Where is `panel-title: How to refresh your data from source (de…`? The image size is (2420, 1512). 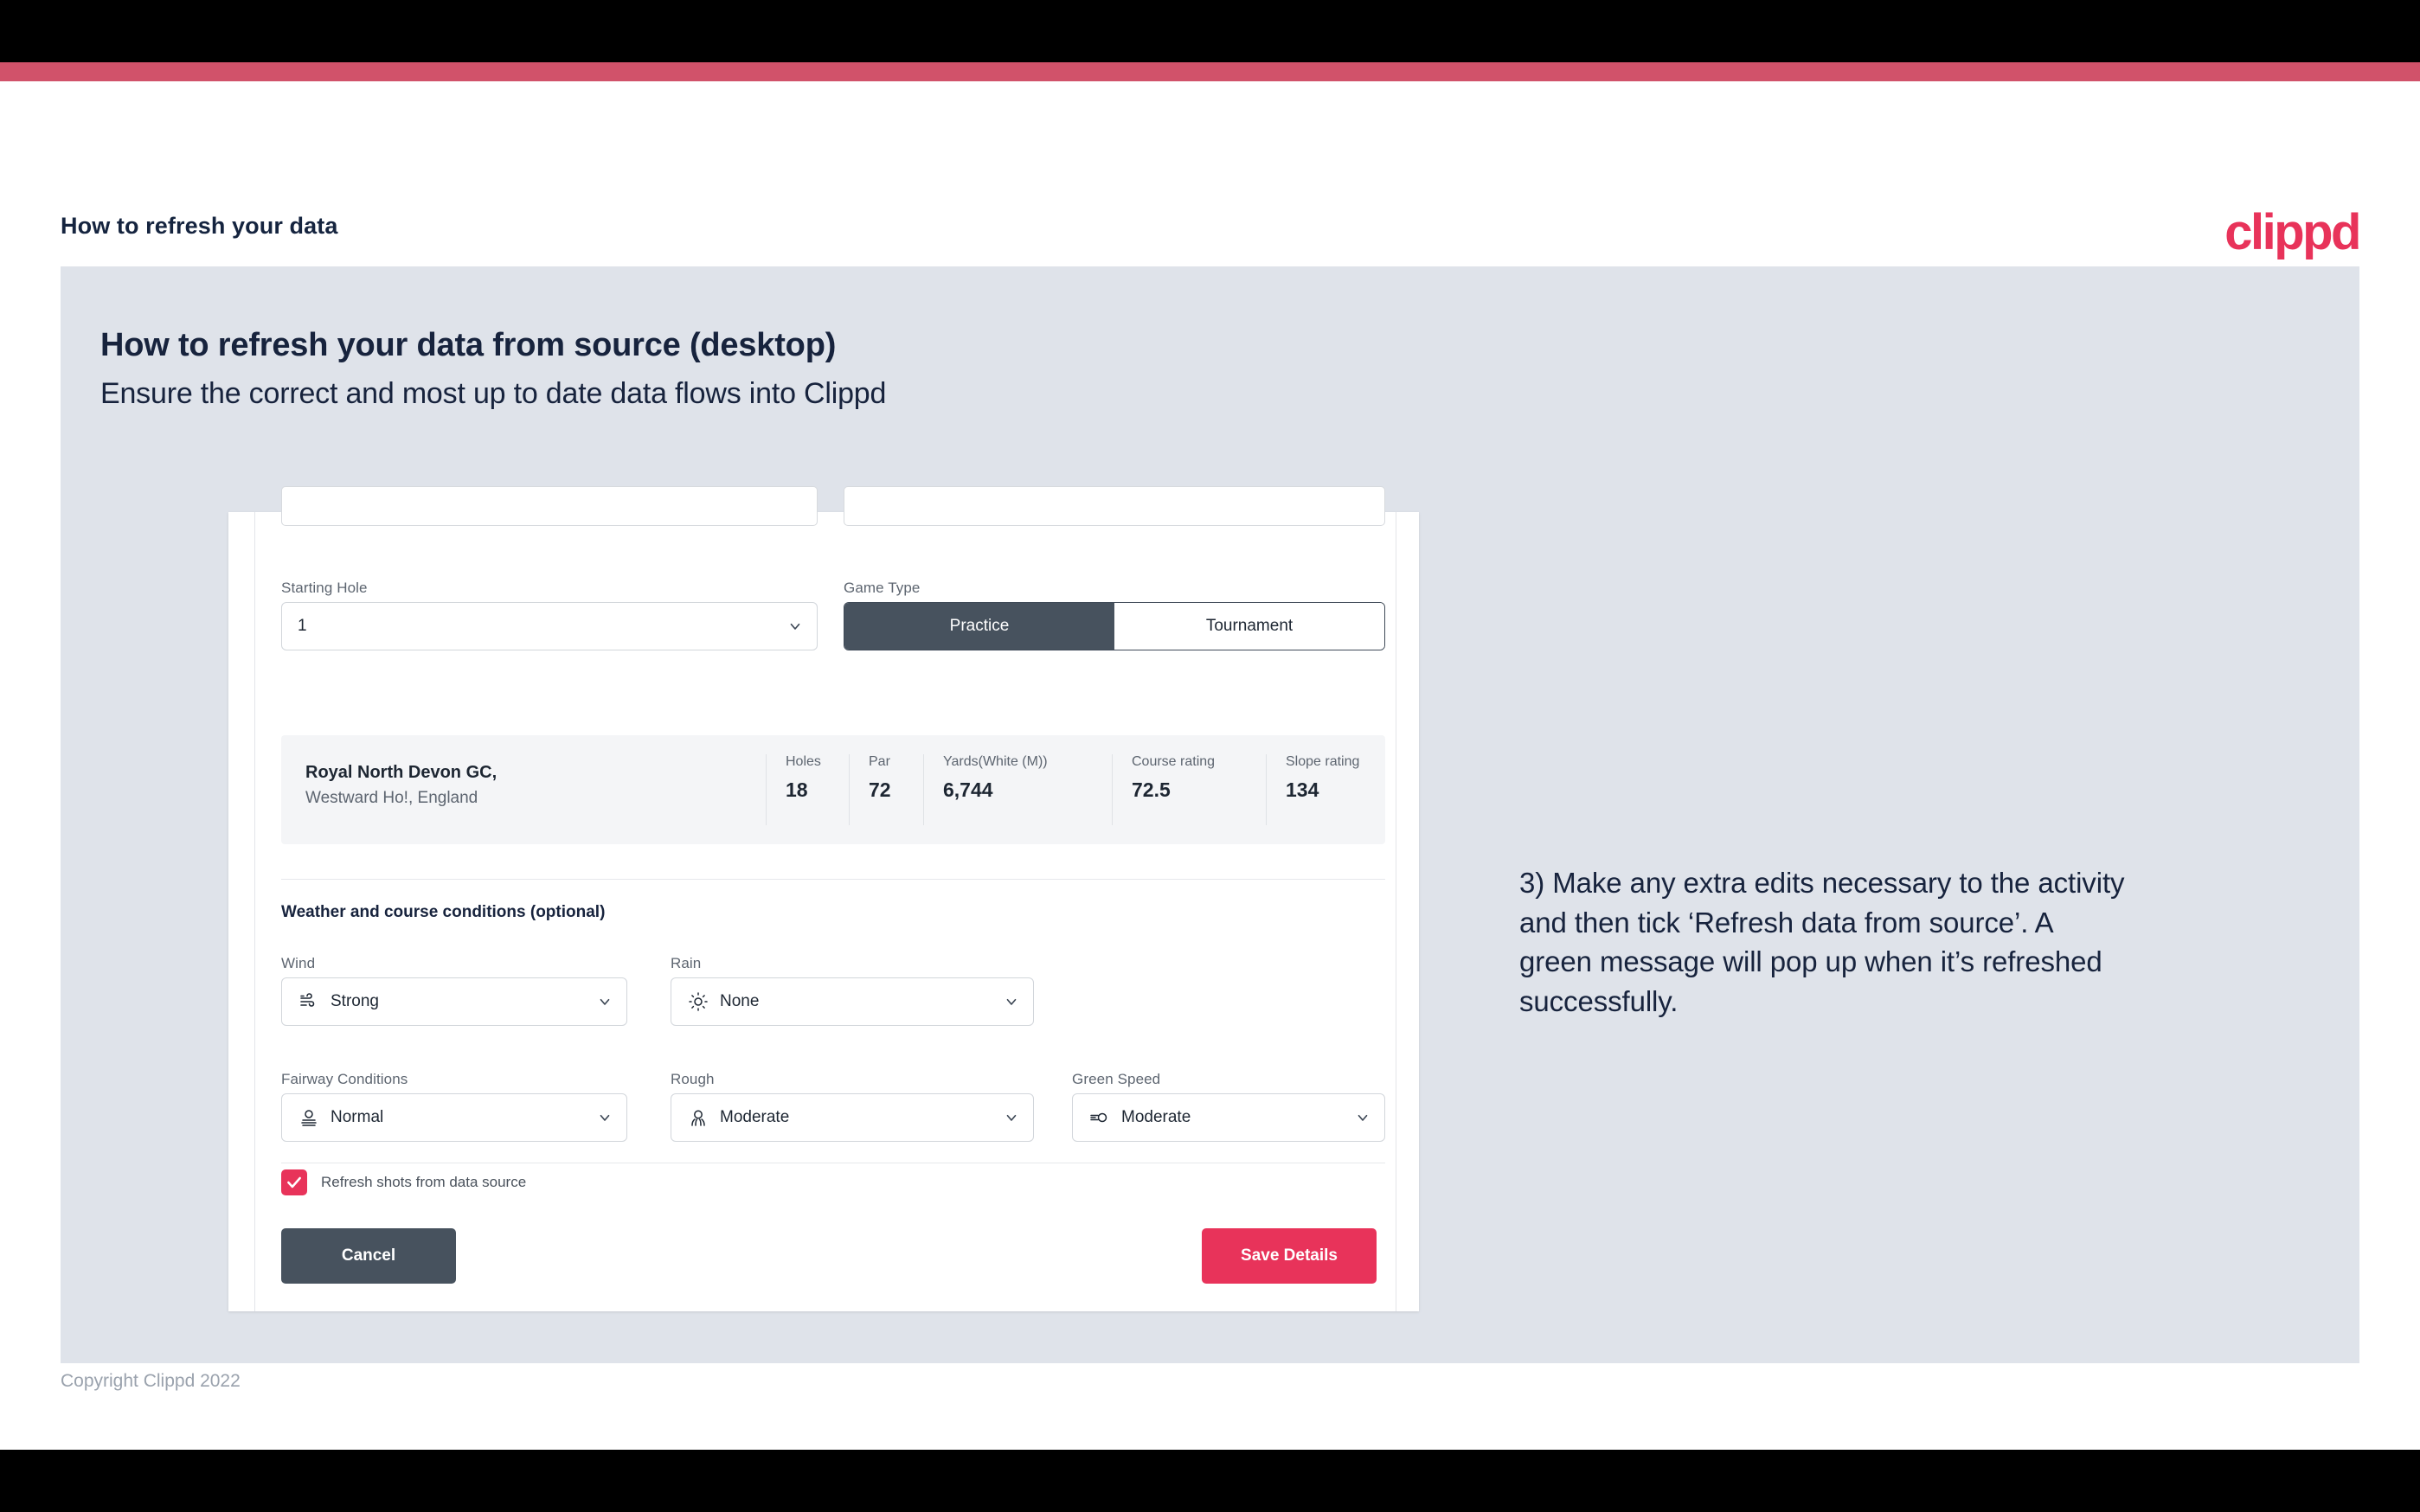
panel-title: How to refresh your data from source (de… is located at coordinates (468, 345).